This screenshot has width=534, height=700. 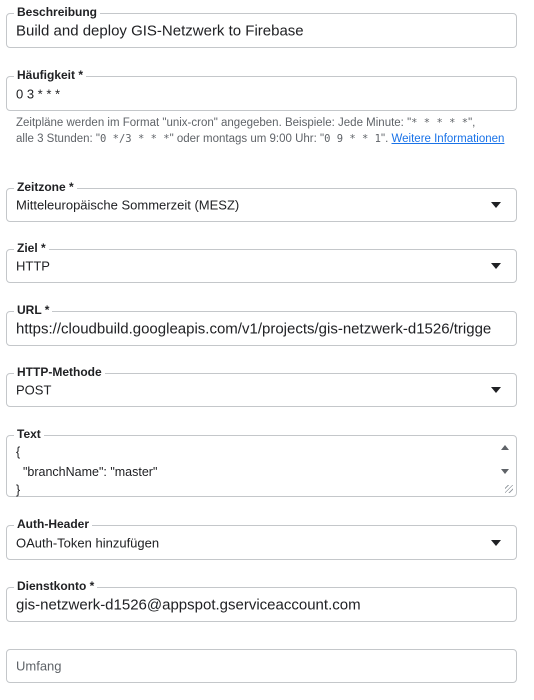 I want to click on target-value: HTTP, so click(x=33, y=266).